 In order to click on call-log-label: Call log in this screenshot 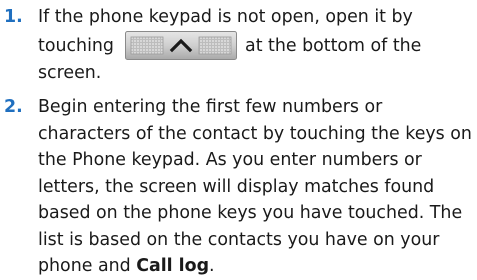, I will do `click(173, 266)`.